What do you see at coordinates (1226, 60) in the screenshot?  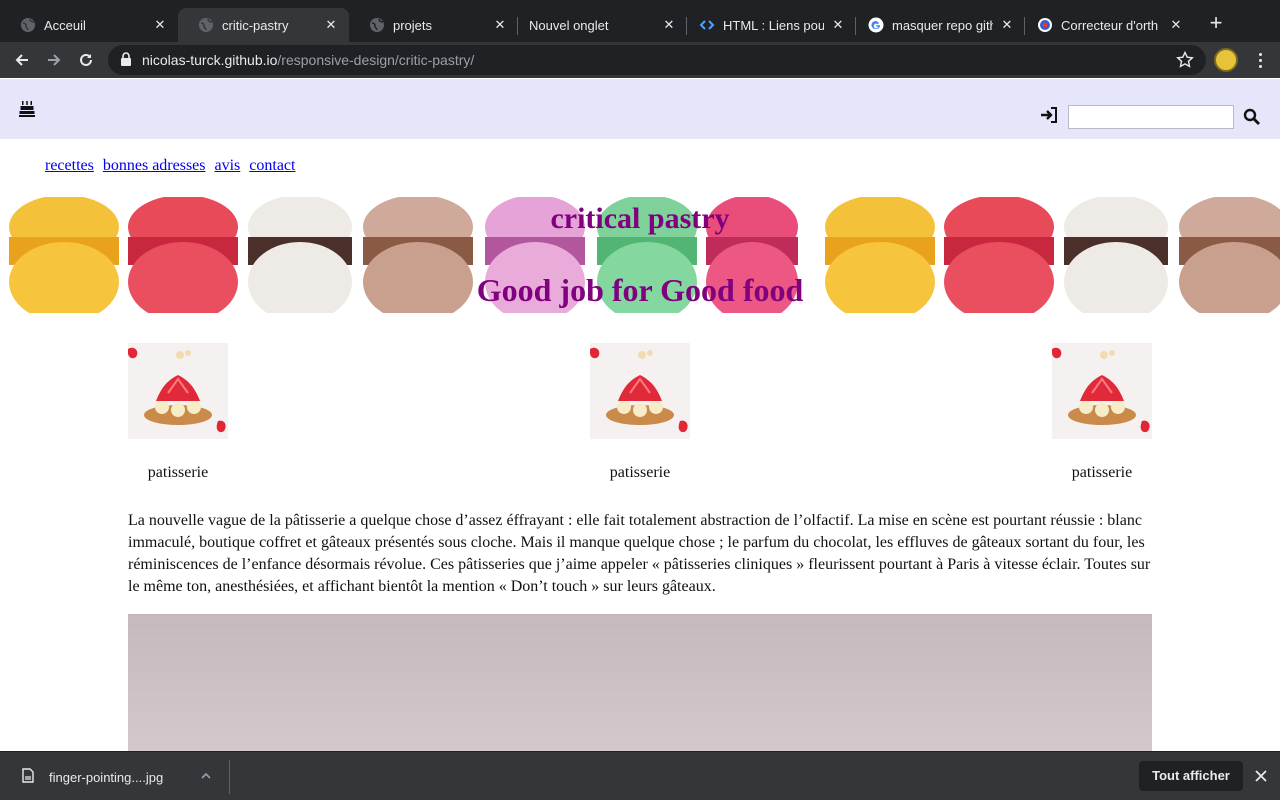 I see `profile-avatar` at bounding box center [1226, 60].